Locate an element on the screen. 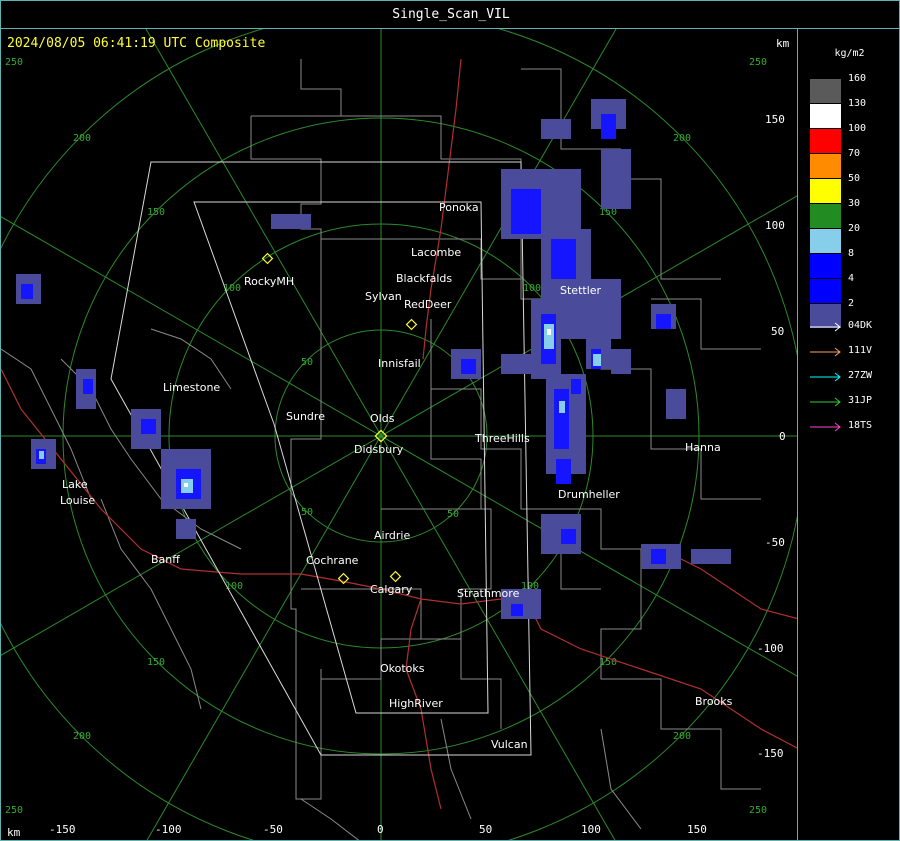  ring-label-200-sw: 200 is located at coordinates (82, 736).